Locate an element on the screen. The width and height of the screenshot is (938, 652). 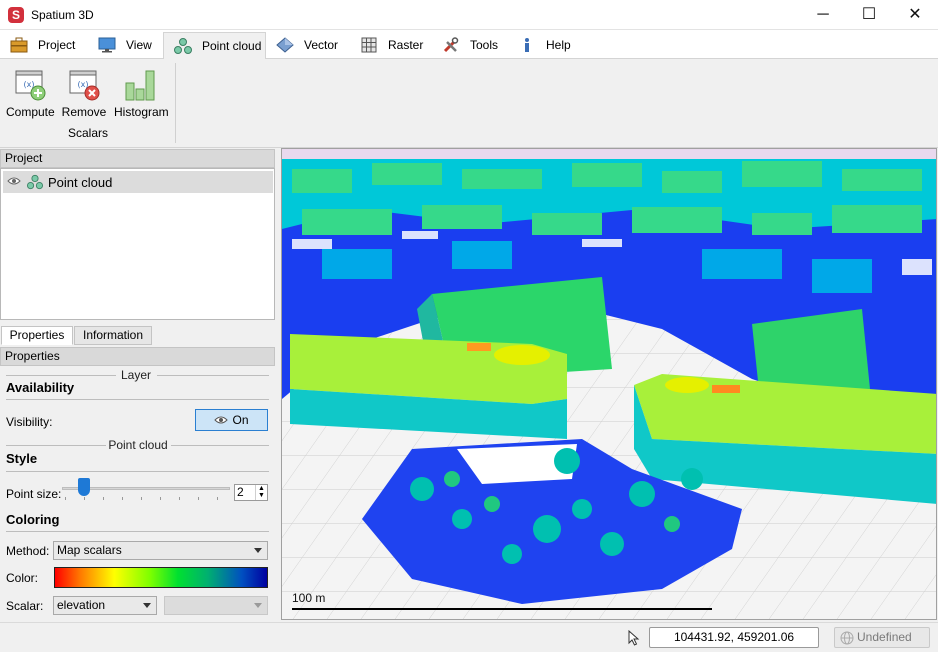
scalar-dropdown: elevation is located at coordinates (105, 605).